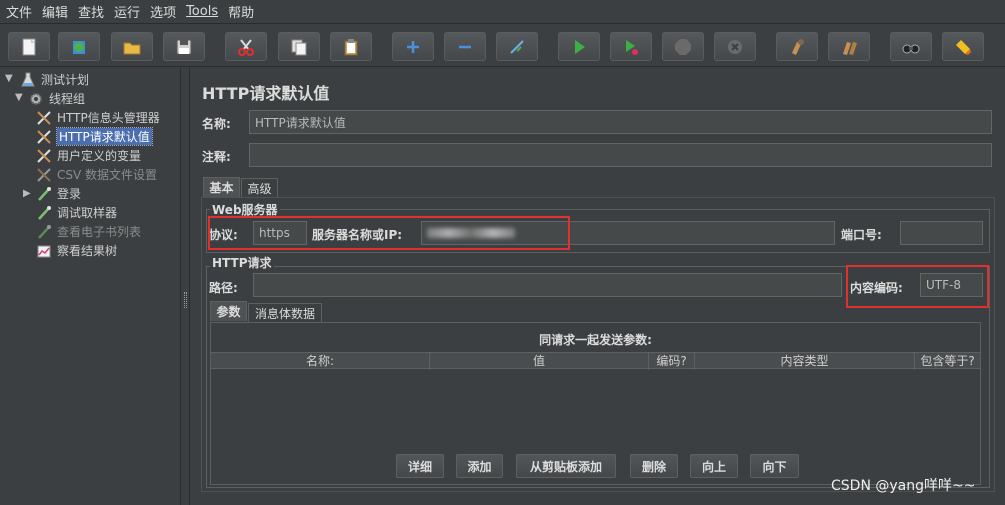 The image size is (1005, 505). I want to click on tree-item-test-plan: 测试计划, so click(54, 79).